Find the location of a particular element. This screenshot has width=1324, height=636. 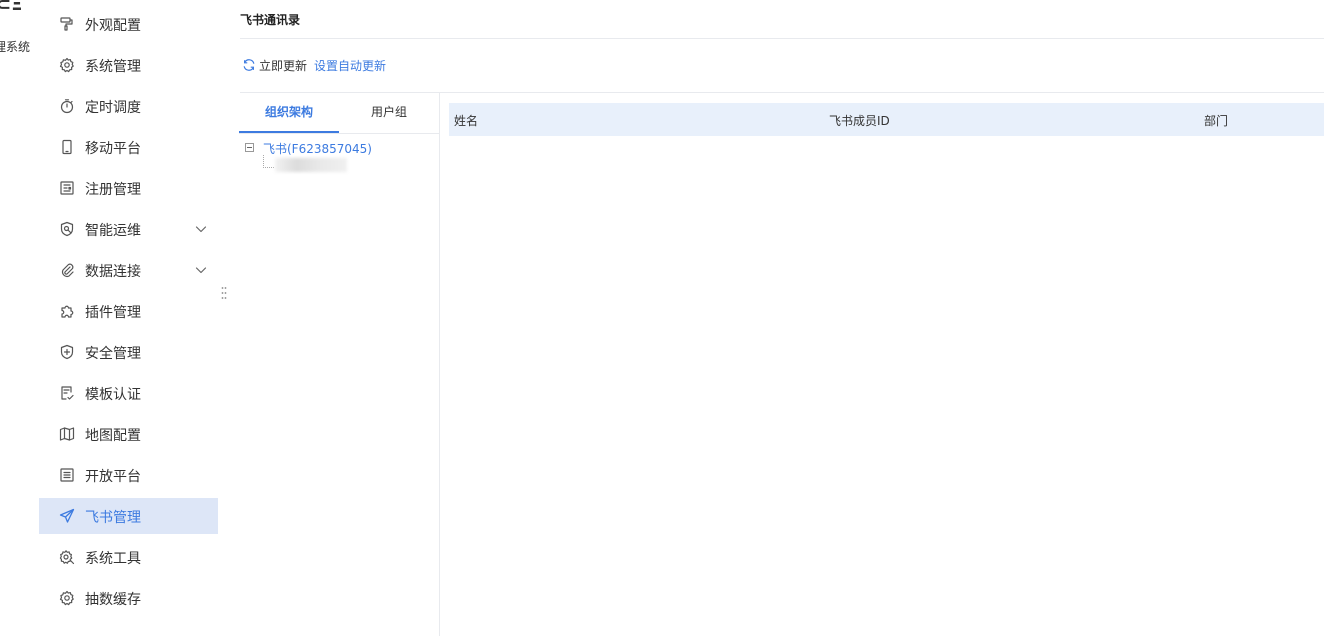

member-table: 姓名 飞书成员ID 部门 is located at coordinates (886, 119).